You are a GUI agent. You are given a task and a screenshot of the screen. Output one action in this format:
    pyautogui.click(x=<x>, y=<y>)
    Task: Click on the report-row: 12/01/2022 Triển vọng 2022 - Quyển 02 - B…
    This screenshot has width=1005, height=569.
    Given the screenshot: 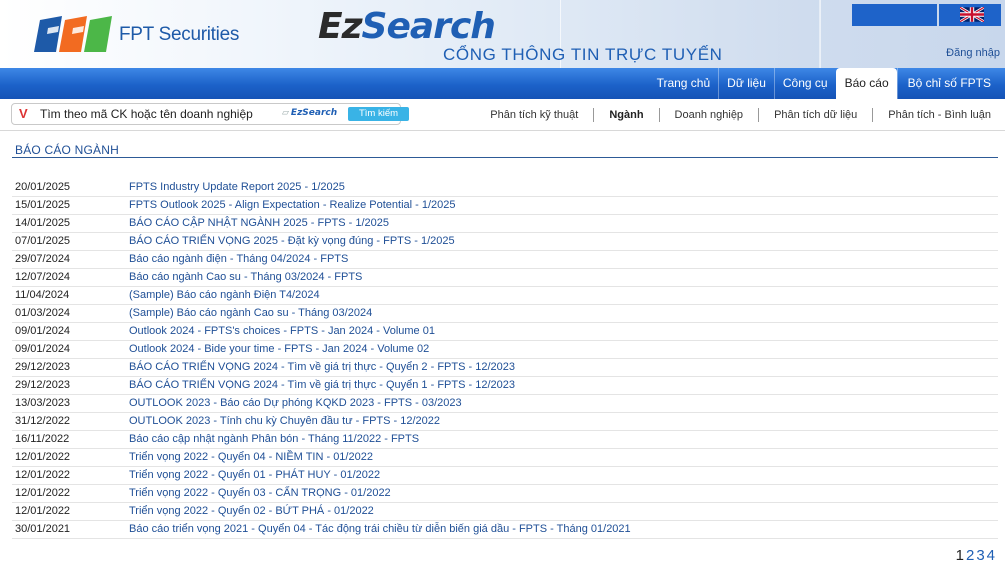 What is the action you would take?
    pyautogui.click(x=505, y=512)
    